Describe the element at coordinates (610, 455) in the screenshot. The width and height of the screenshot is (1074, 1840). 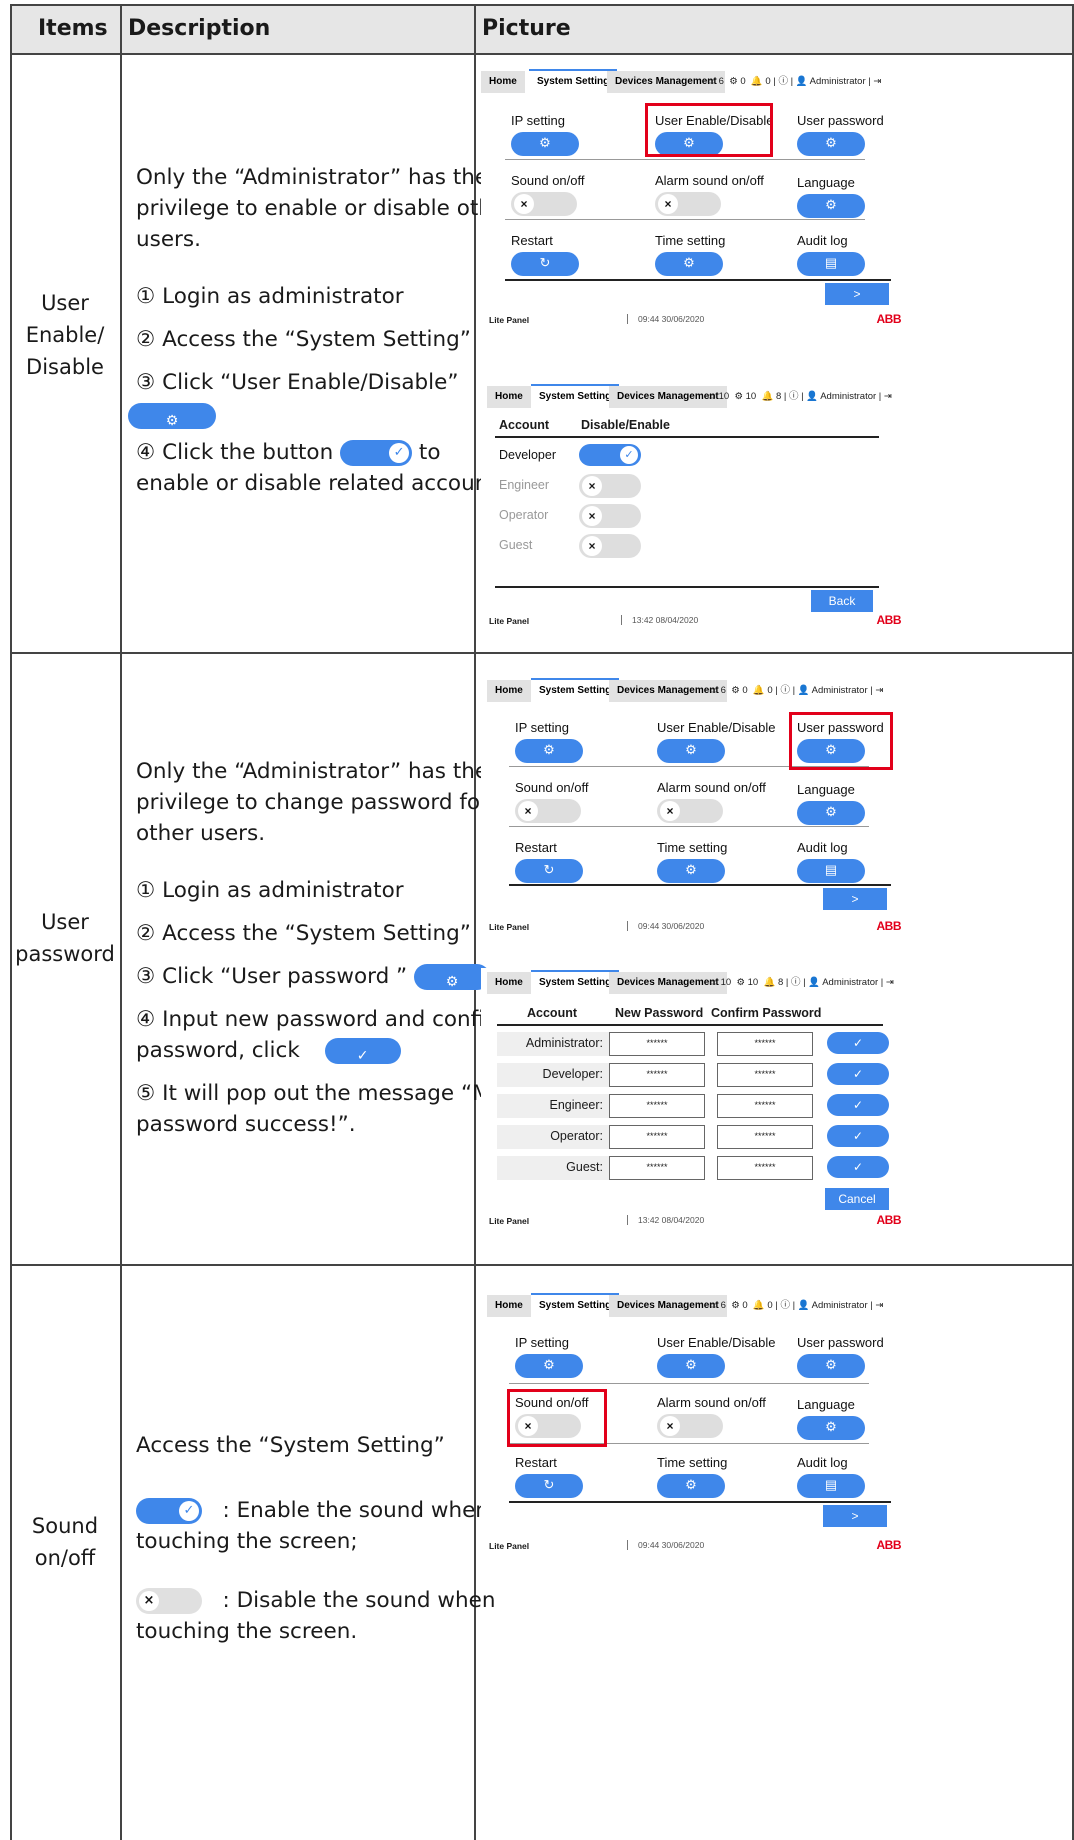
I see `toggle-on: ✓` at that location.